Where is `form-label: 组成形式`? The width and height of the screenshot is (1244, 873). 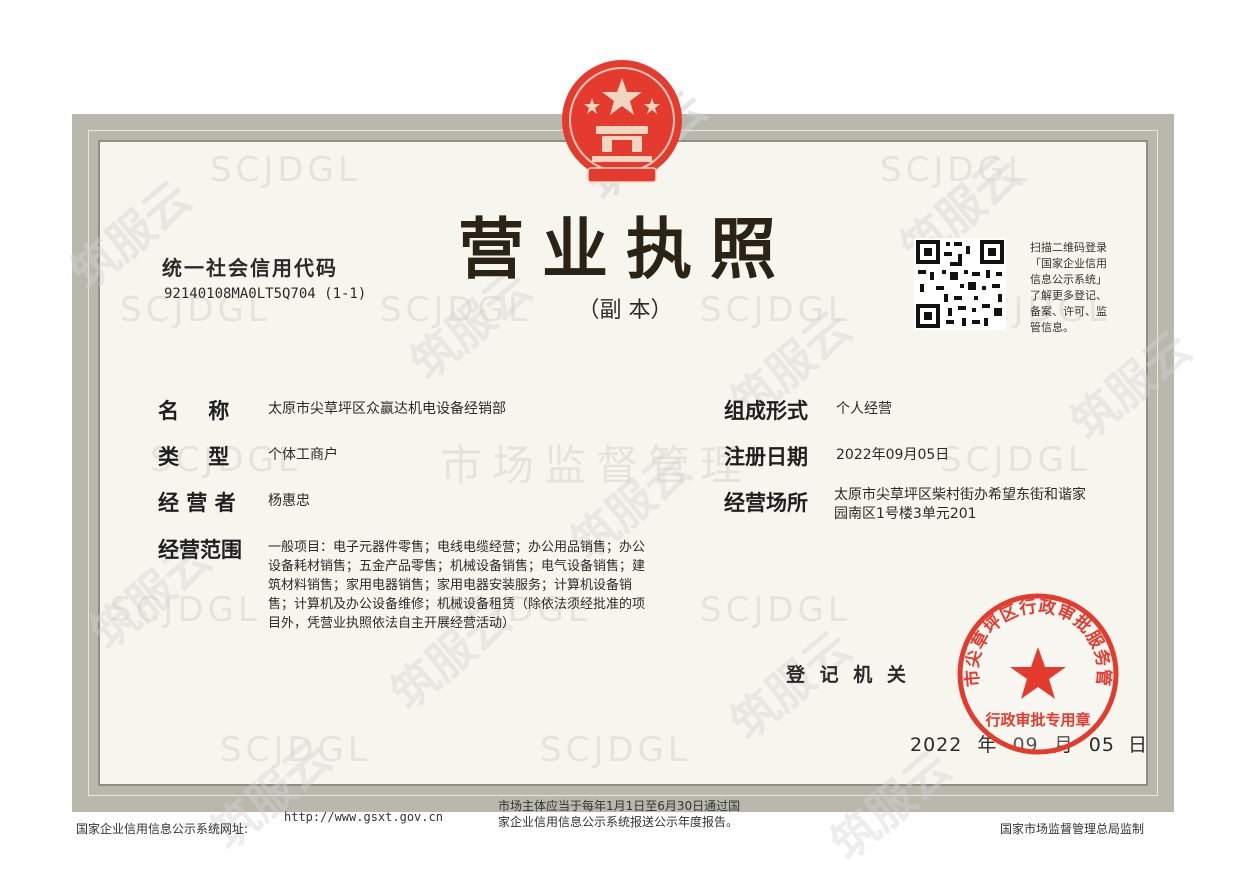 form-label: 组成形式 is located at coordinates (766, 411).